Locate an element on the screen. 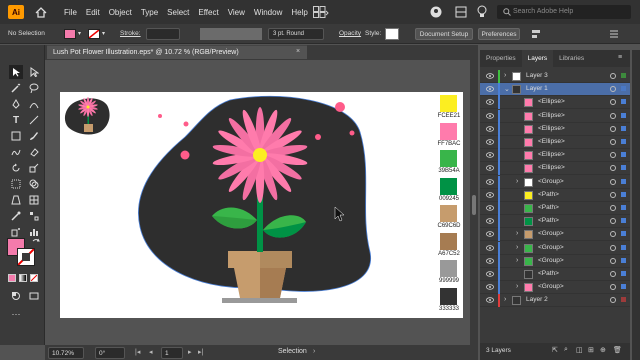 Image resolution: width=640 pixels, height=360 pixels. blend-tool-icon is located at coordinates (34, 216).